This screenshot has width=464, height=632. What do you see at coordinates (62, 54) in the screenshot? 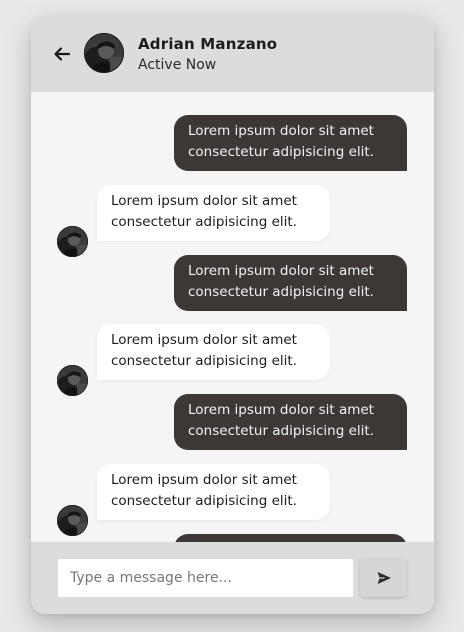
I see `arrow-left-icon` at bounding box center [62, 54].